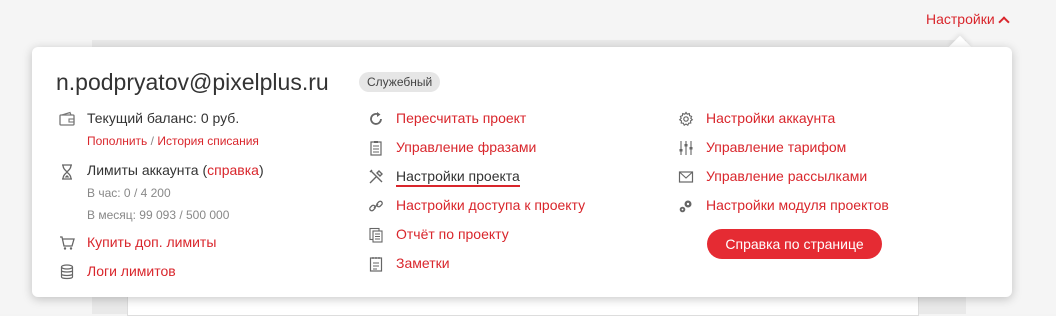  Describe the element at coordinates (158, 215) in the screenshot. I see `limits-per-month: В месяц: 99 093 / 500 000` at that location.